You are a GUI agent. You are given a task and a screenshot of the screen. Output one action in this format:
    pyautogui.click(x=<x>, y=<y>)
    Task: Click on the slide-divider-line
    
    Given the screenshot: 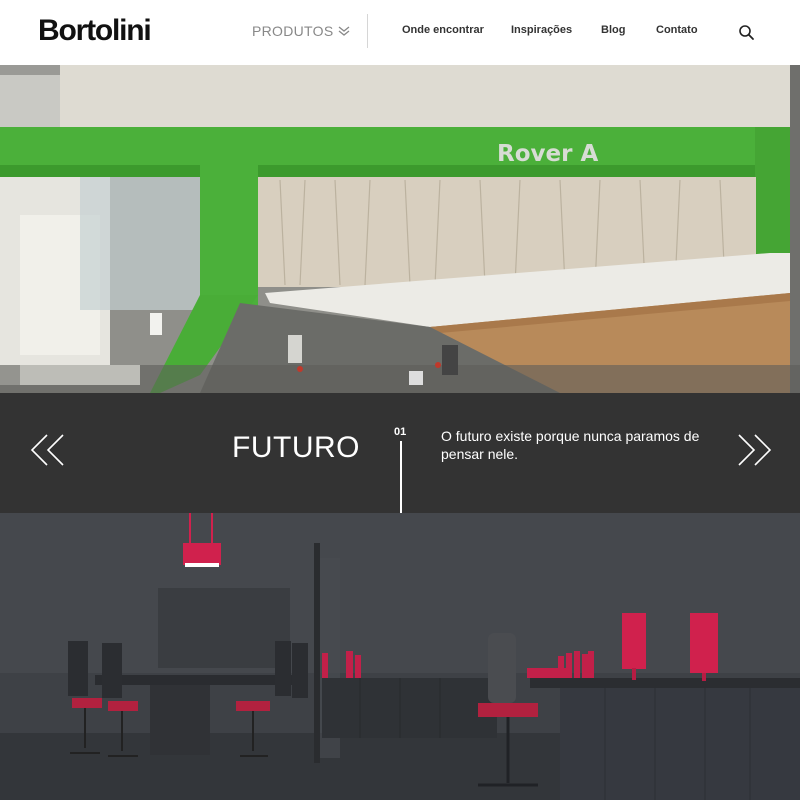 What is the action you would take?
    pyautogui.click(x=401, y=477)
    